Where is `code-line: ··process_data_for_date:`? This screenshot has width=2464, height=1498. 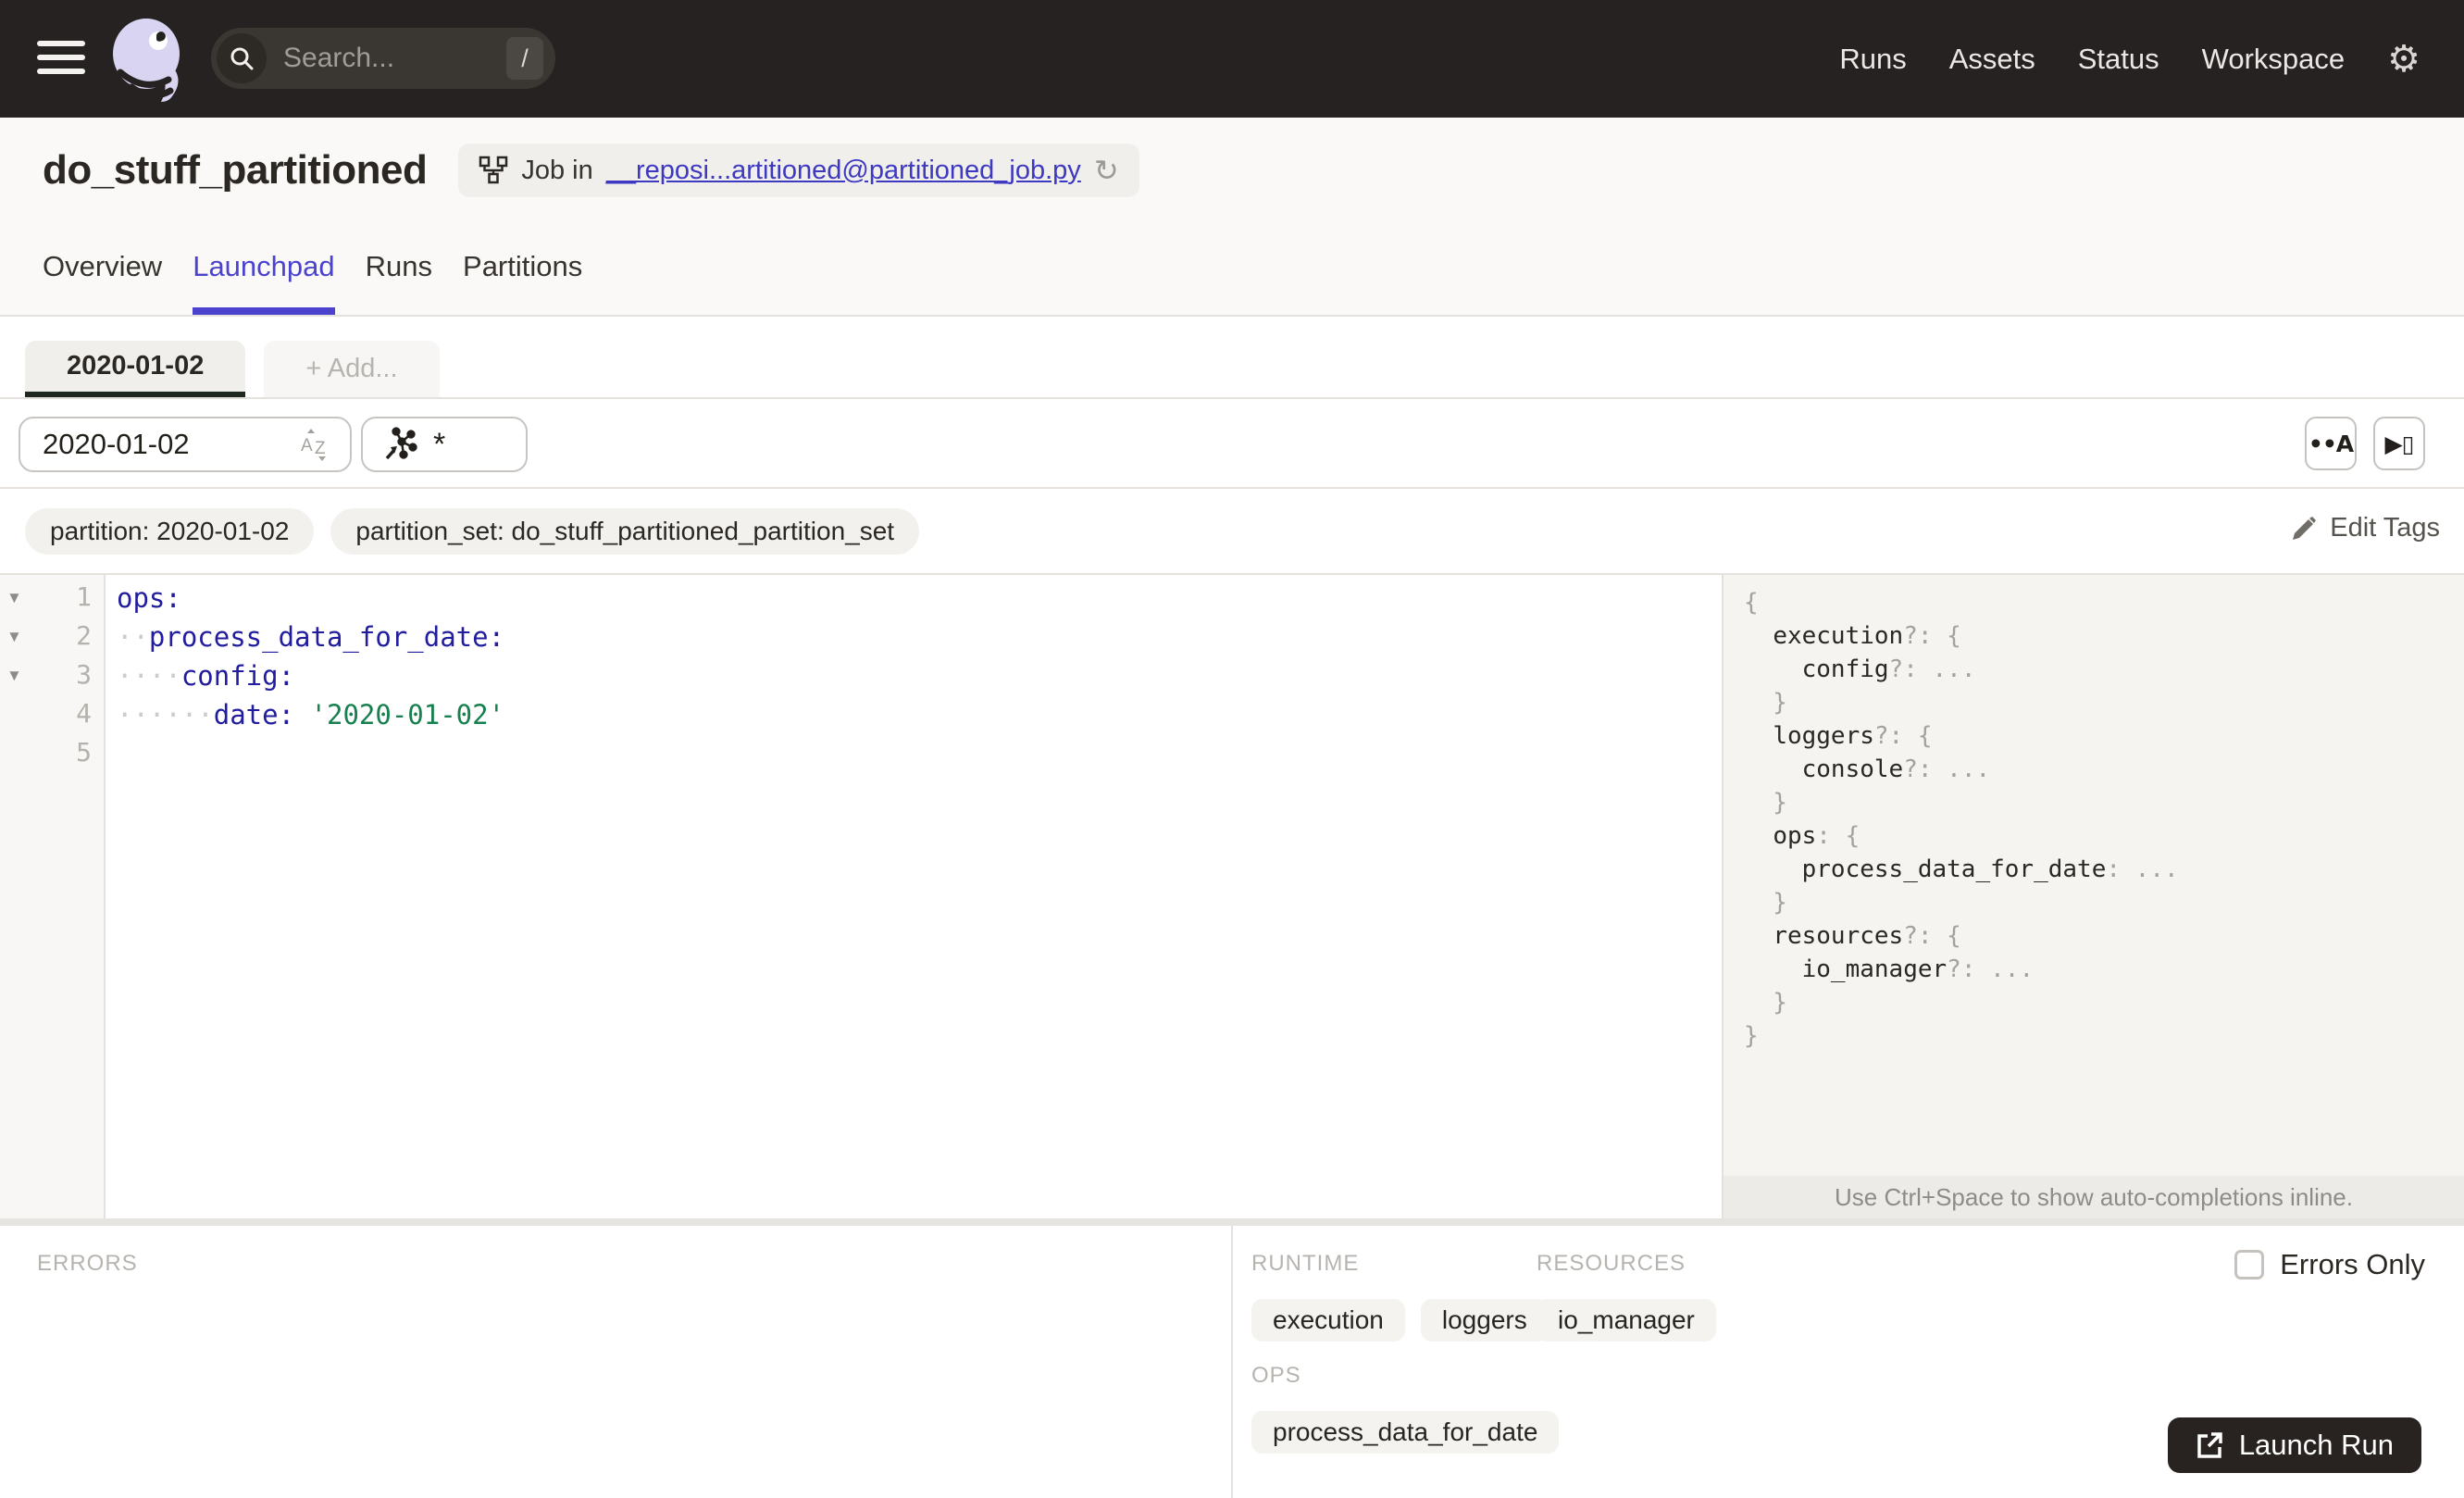
code-line: ··process_data_for_date: is located at coordinates (311, 637).